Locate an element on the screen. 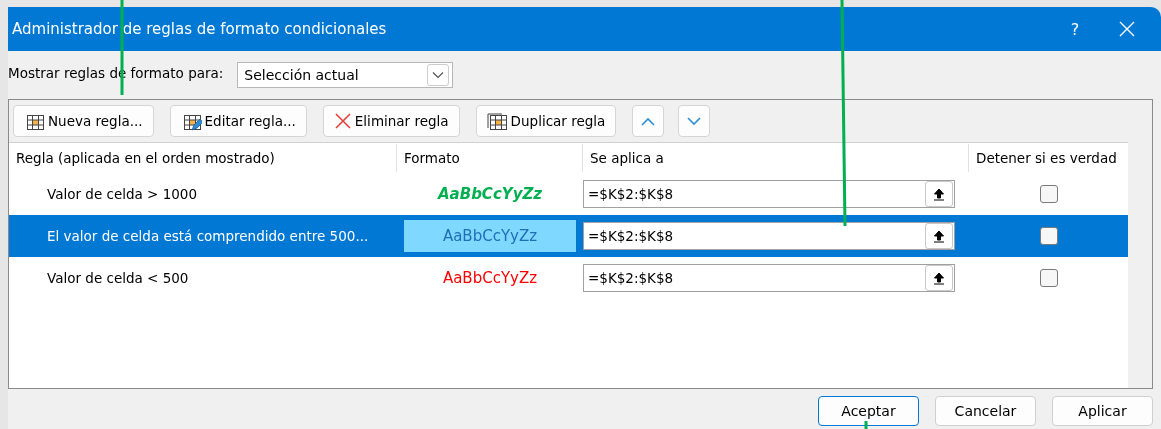 Image resolution: width=1161 pixels, height=429 pixels. dialog-button: Aplicar is located at coordinates (1102, 411).